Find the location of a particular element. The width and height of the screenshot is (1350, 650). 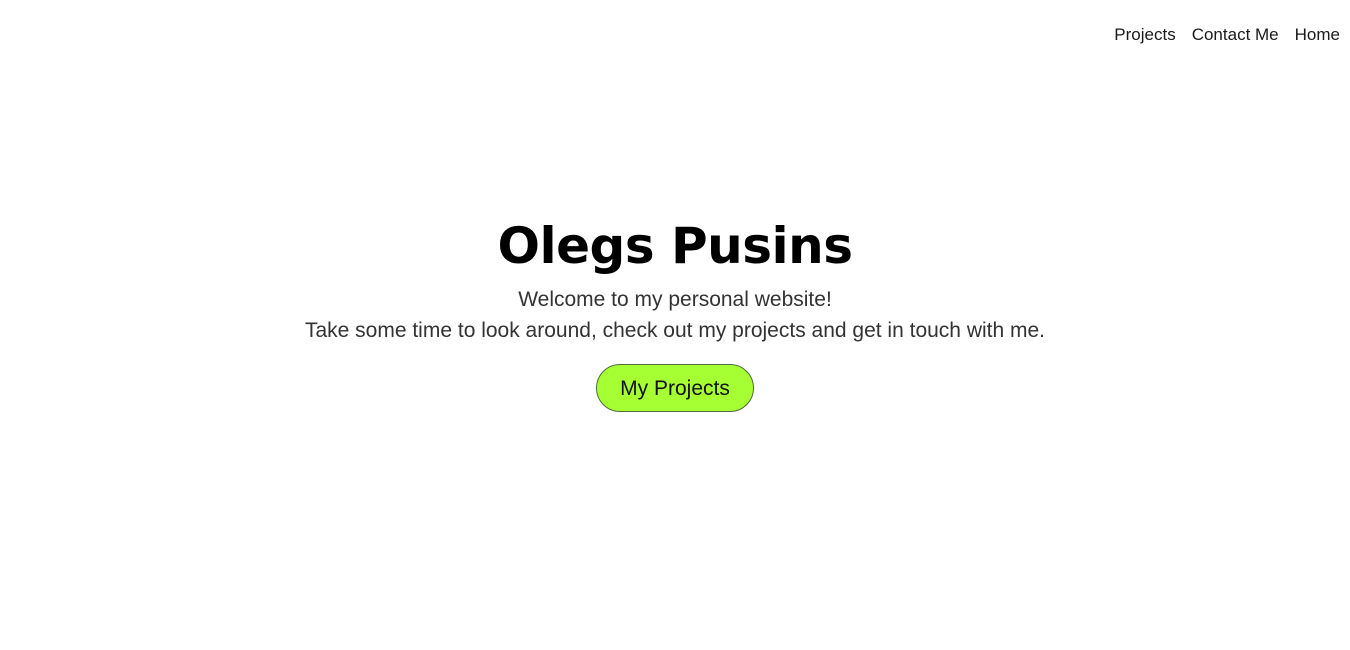

nav-link-home: Home is located at coordinates (1317, 35).